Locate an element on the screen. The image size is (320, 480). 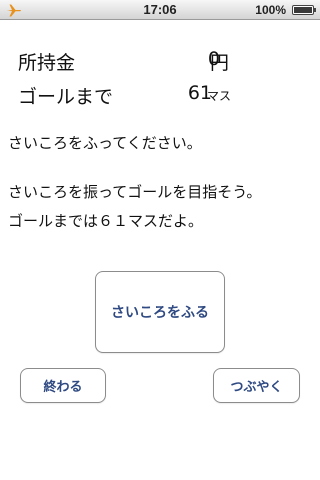
roll-dice-button: さいころをふる is located at coordinates (160, 312).